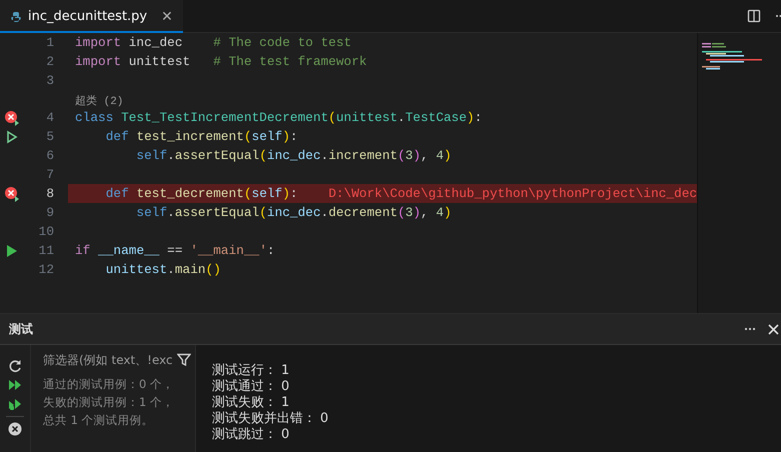 This screenshot has width=781, height=452. What do you see at coordinates (220, 61) in the screenshot?
I see `code-line: import unittest # The test framework` at bounding box center [220, 61].